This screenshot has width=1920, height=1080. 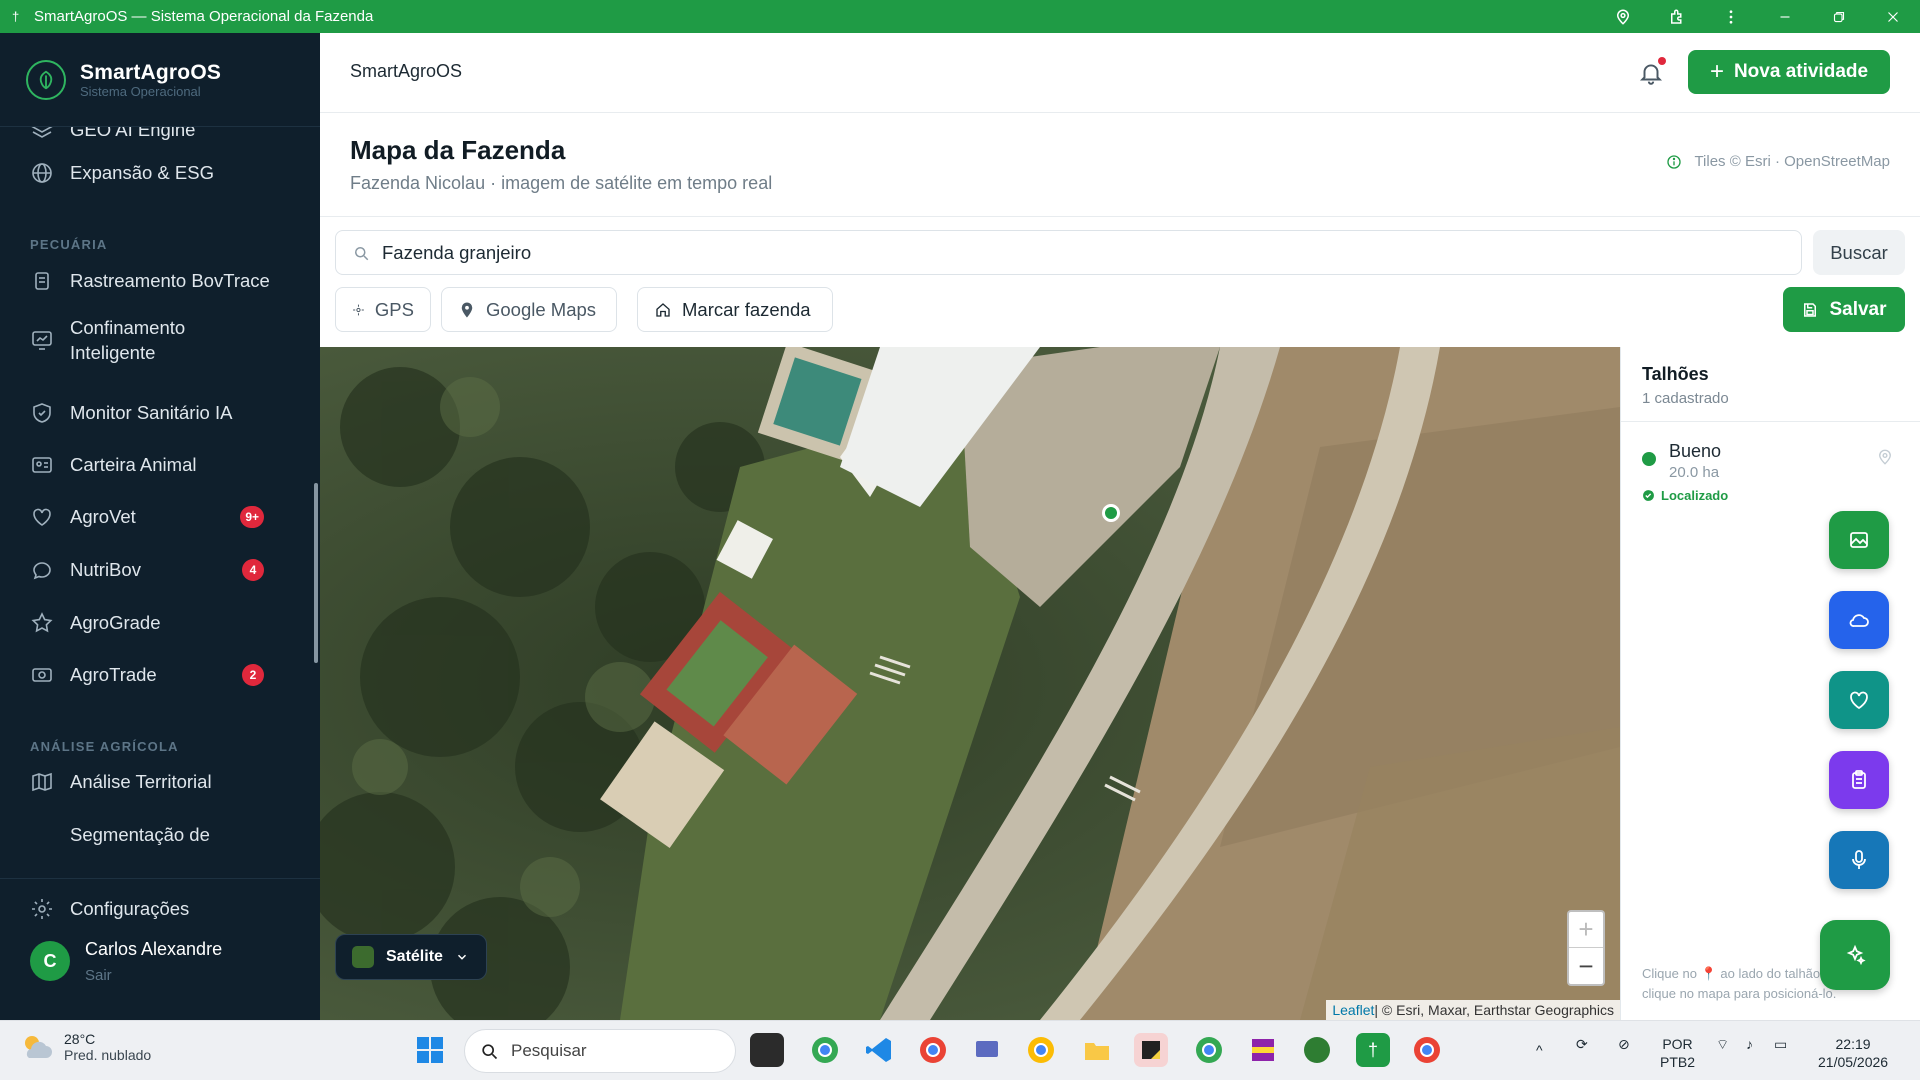 I want to click on fab-health, so click(x=1859, y=700).